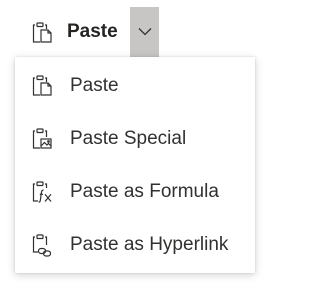 This screenshot has width=320, height=283. What do you see at coordinates (92, 31) in the screenshot?
I see `paste-button-label: Paste` at bounding box center [92, 31].